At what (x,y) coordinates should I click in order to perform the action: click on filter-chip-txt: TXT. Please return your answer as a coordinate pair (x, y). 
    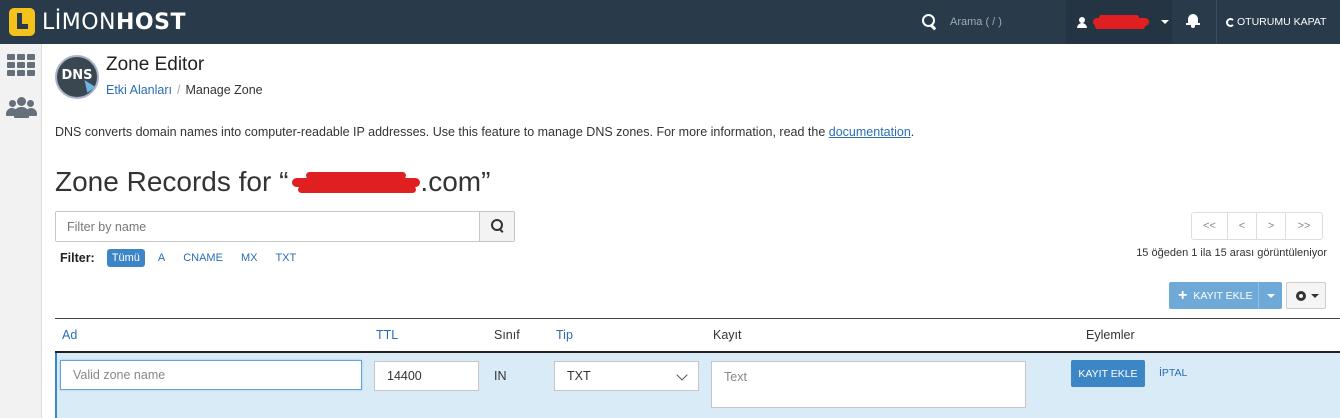
    Looking at the image, I should click on (285, 258).